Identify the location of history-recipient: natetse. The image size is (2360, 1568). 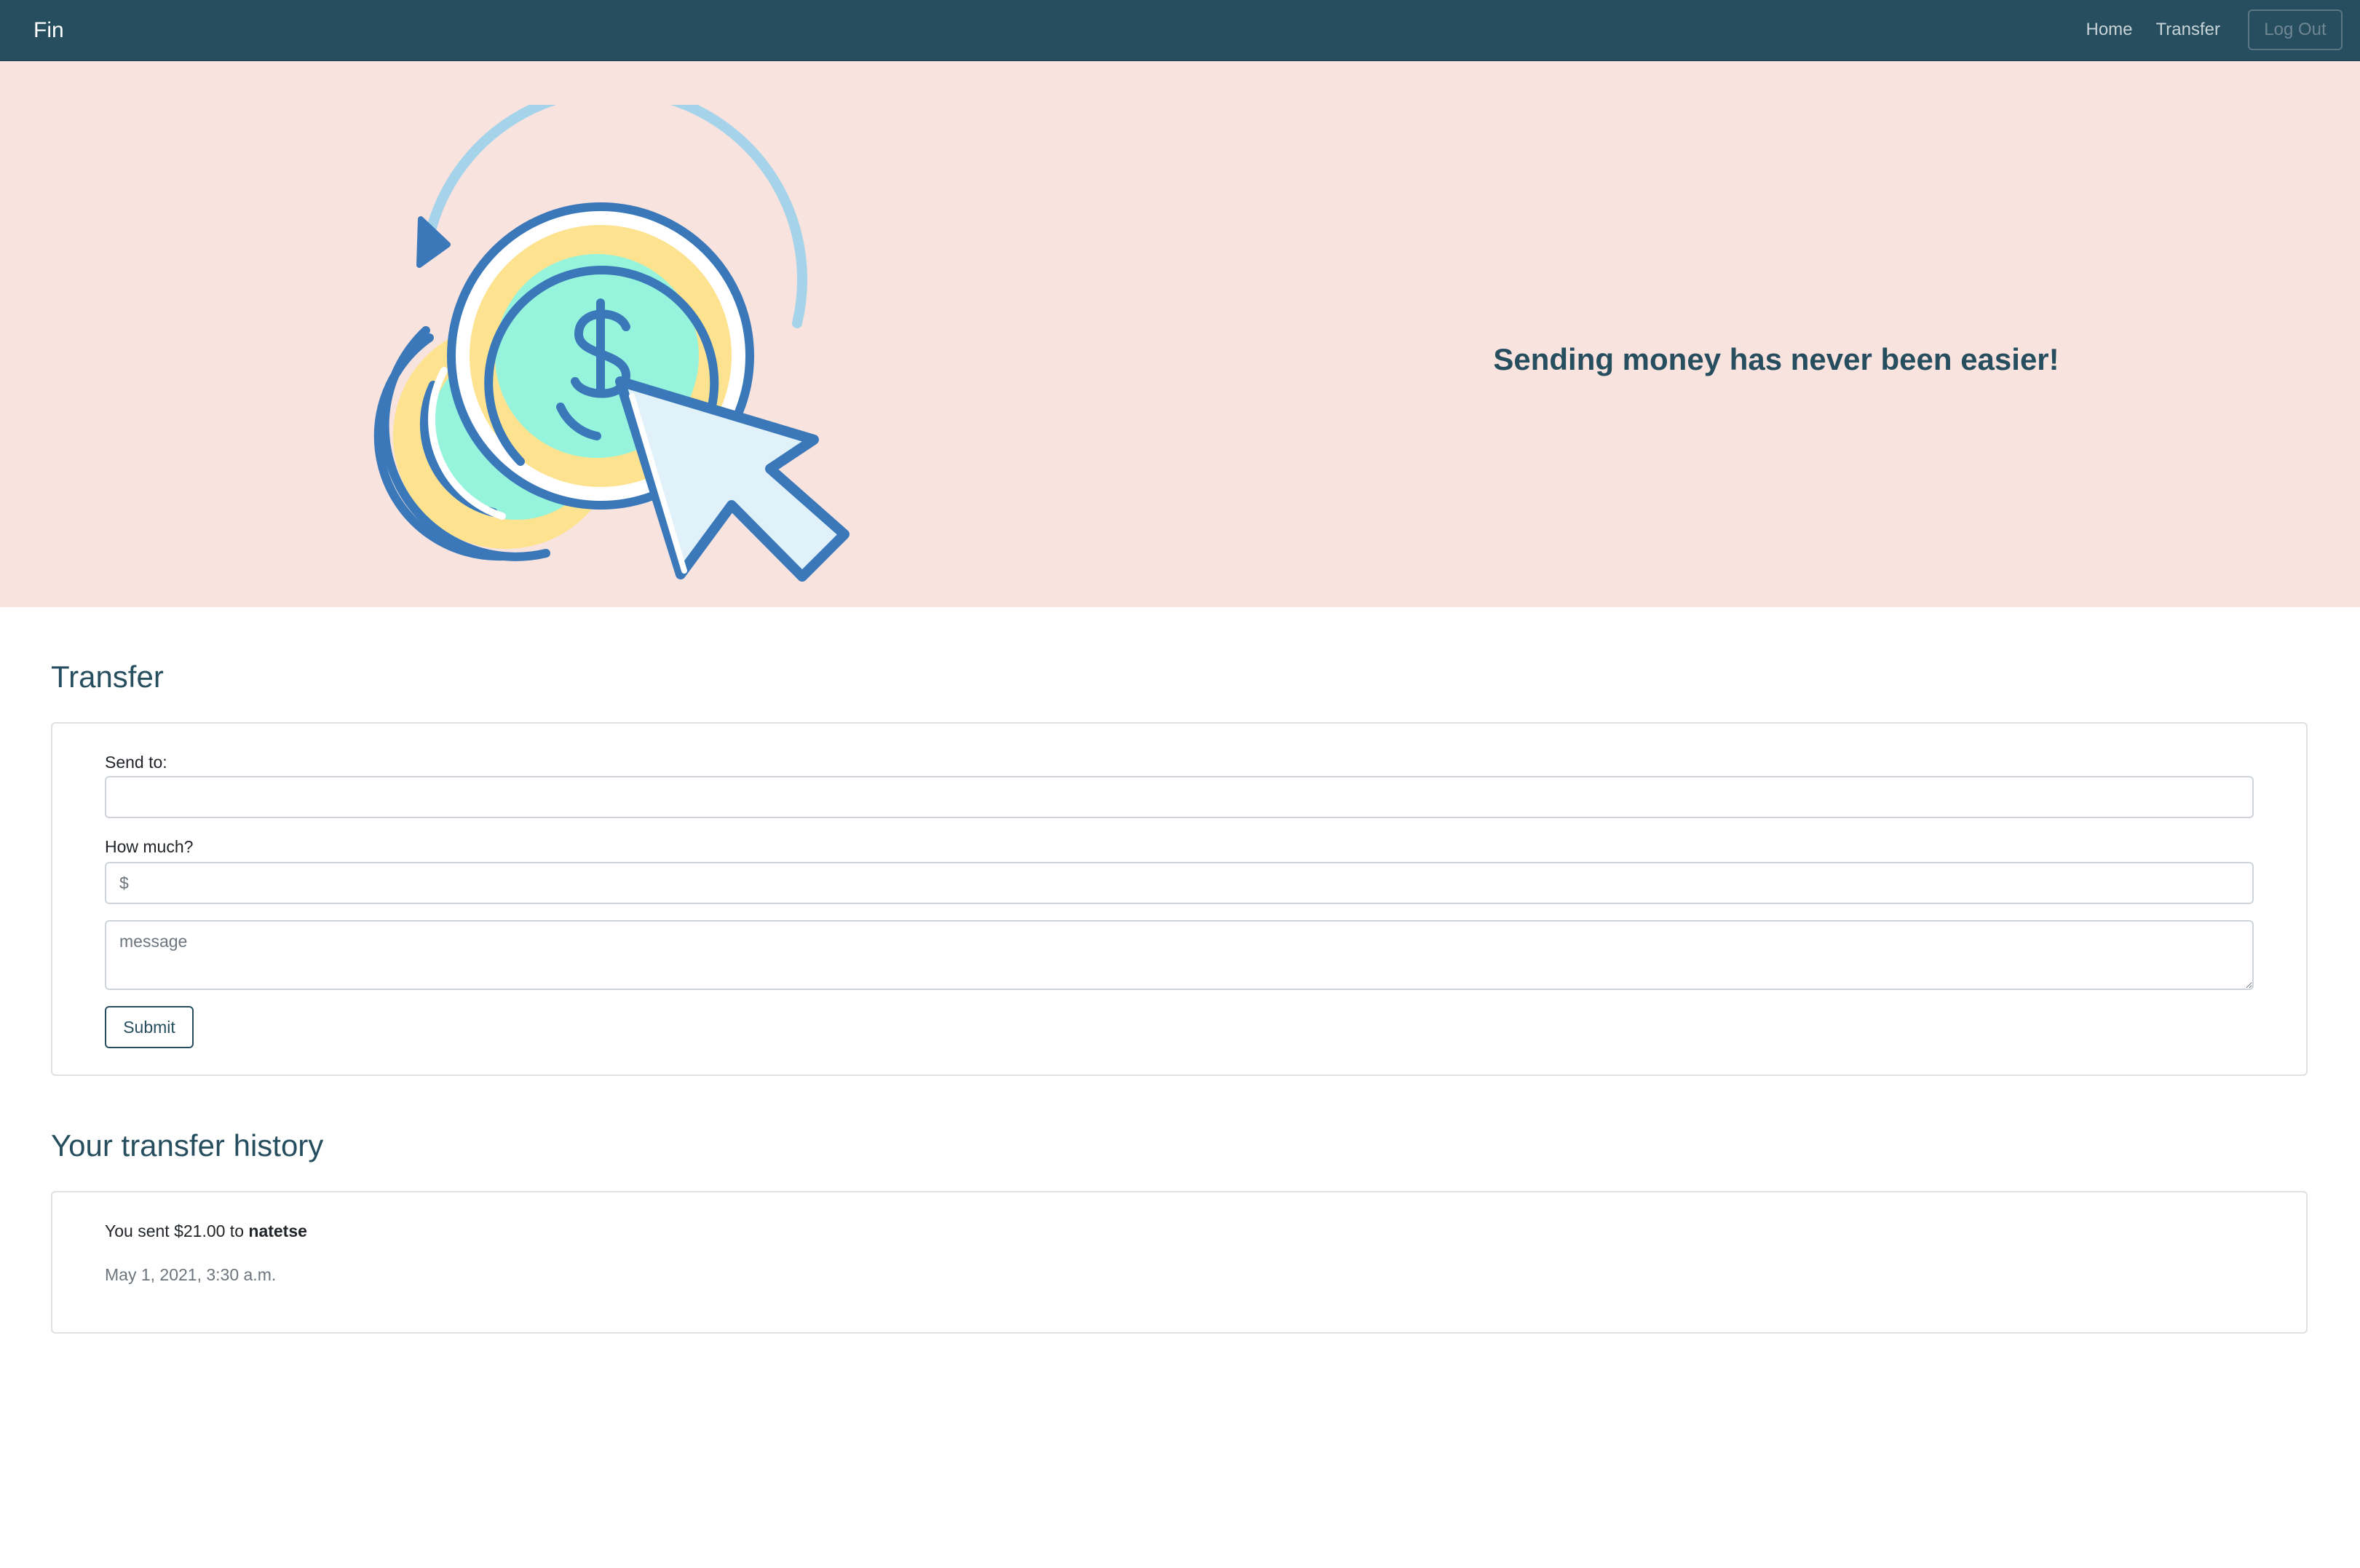
(277, 1230).